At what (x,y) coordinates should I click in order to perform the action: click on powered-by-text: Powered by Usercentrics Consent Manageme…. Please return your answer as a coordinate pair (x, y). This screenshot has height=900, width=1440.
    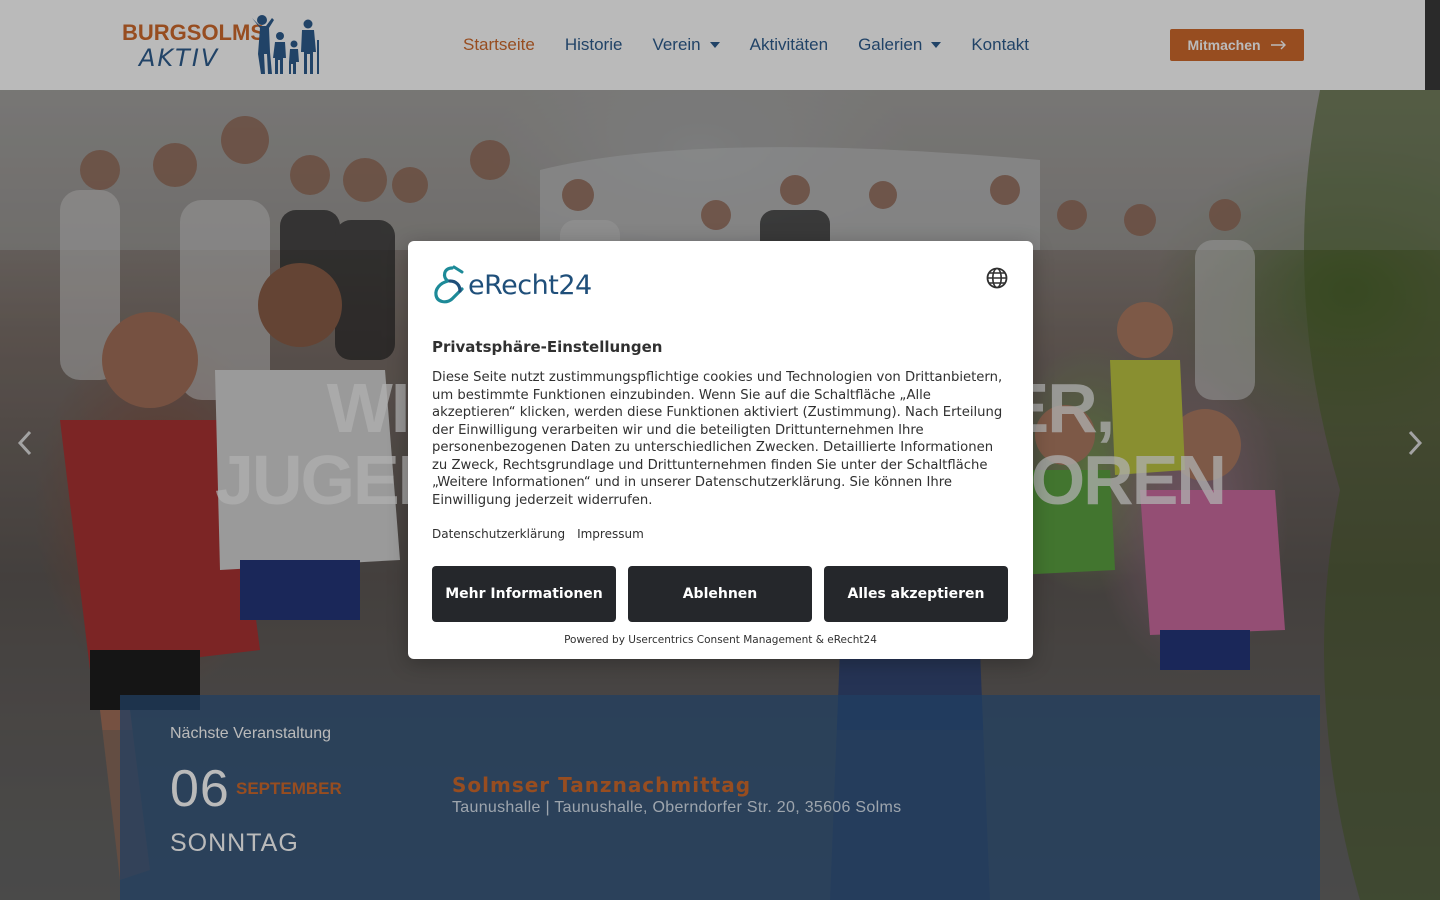
    Looking at the image, I should click on (720, 640).